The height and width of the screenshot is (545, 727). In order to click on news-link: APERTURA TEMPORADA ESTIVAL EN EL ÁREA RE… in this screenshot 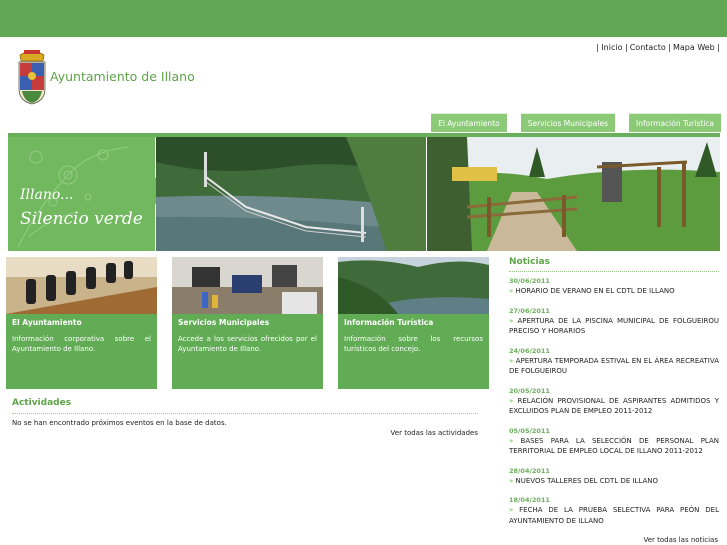, I will do `click(614, 366)`.